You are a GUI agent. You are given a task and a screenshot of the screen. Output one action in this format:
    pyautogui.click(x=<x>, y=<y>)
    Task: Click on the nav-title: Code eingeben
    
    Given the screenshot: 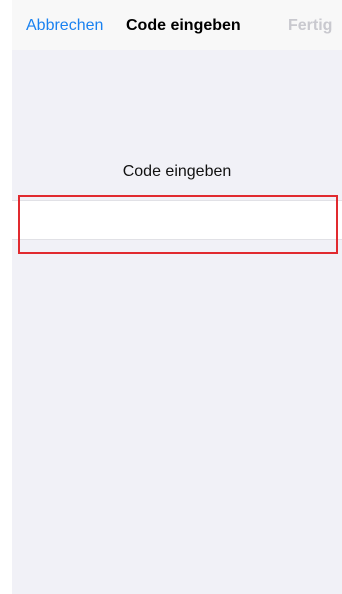 What is the action you would take?
    pyautogui.click(x=183, y=25)
    